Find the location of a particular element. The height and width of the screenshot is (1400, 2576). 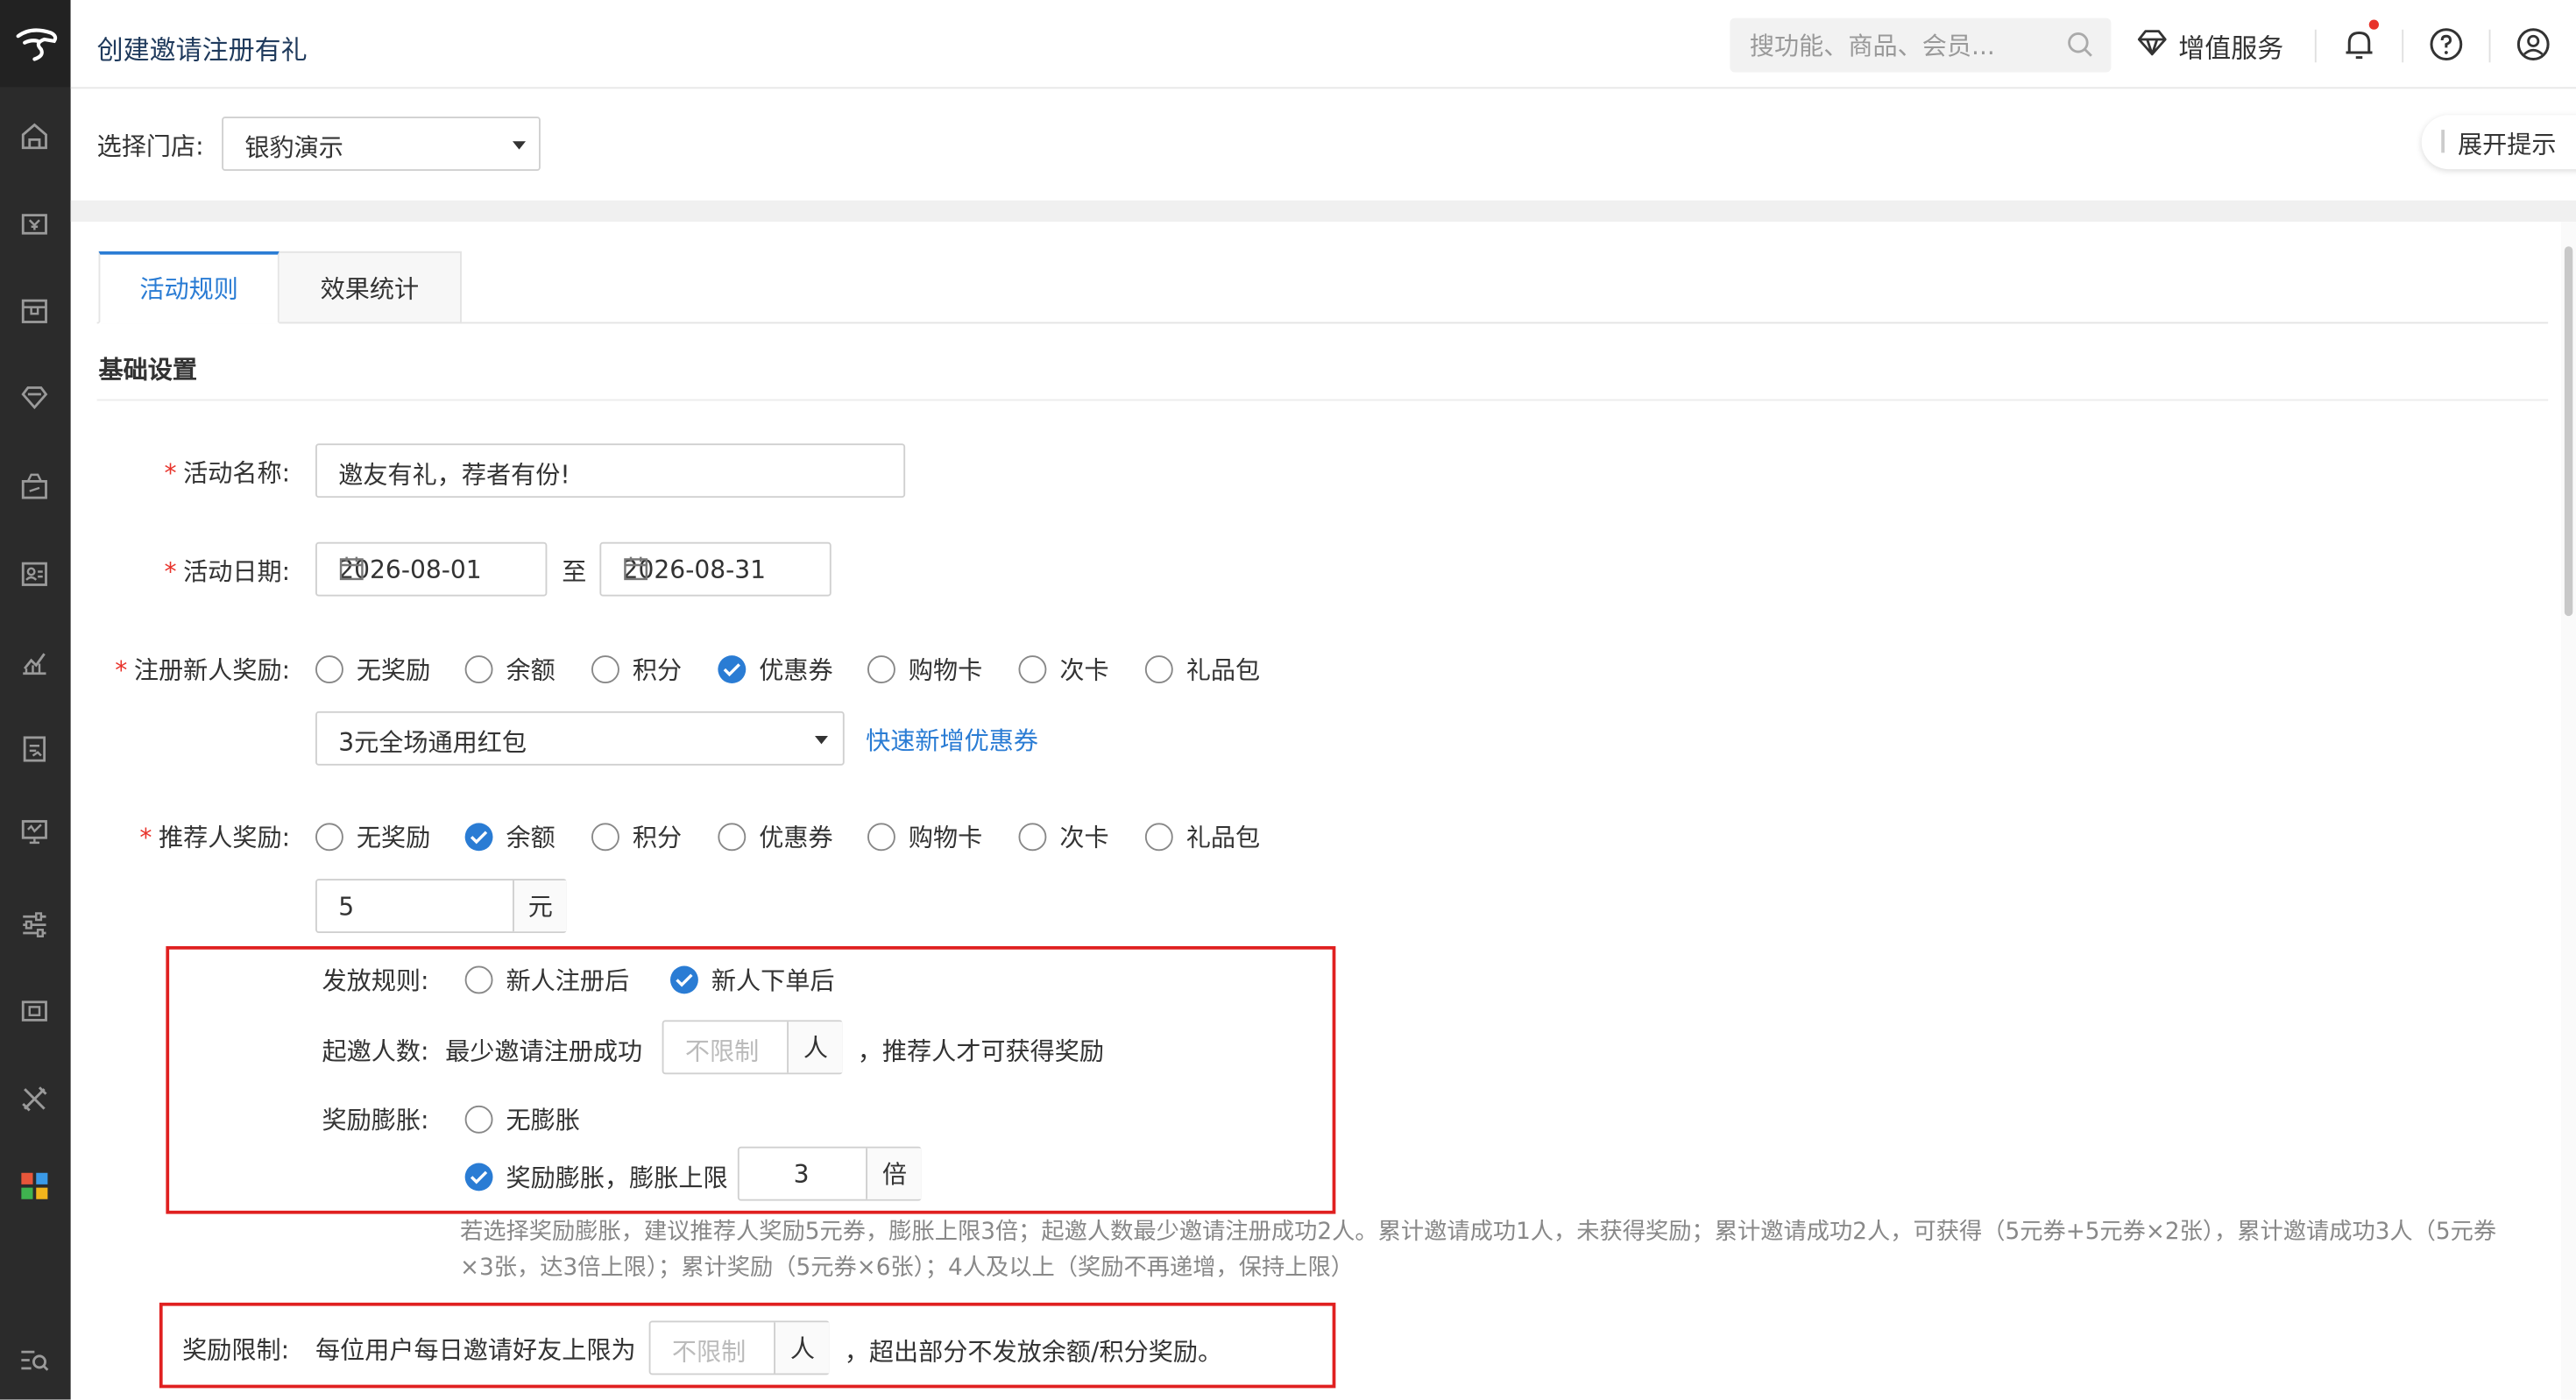

option-label: 无膨胀 is located at coordinates (543, 1120).